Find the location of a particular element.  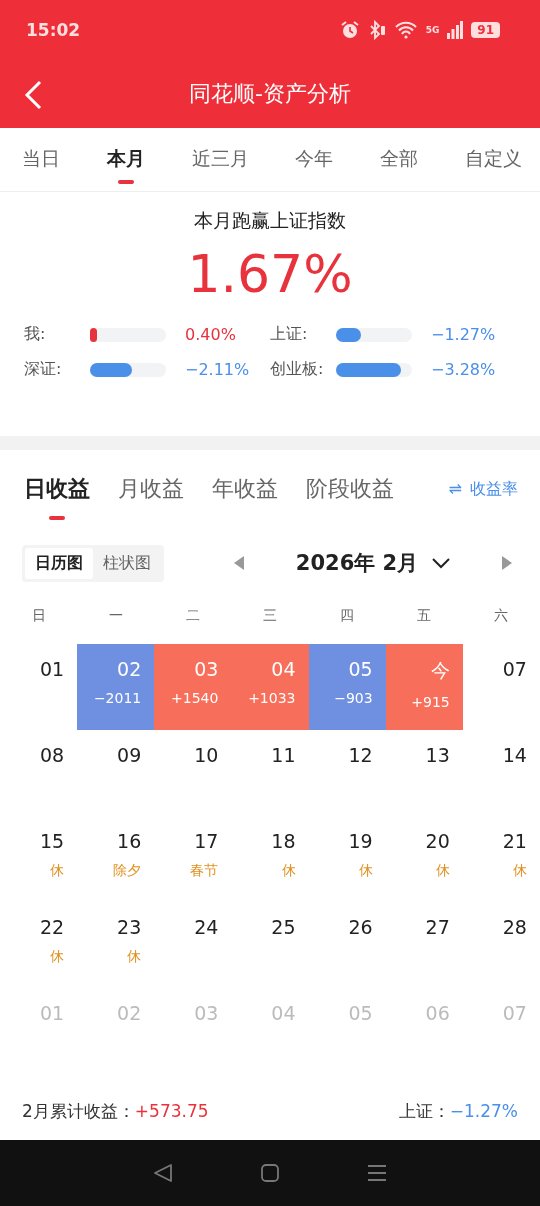

calendar-day: 18 休 is located at coordinates (270, 859).